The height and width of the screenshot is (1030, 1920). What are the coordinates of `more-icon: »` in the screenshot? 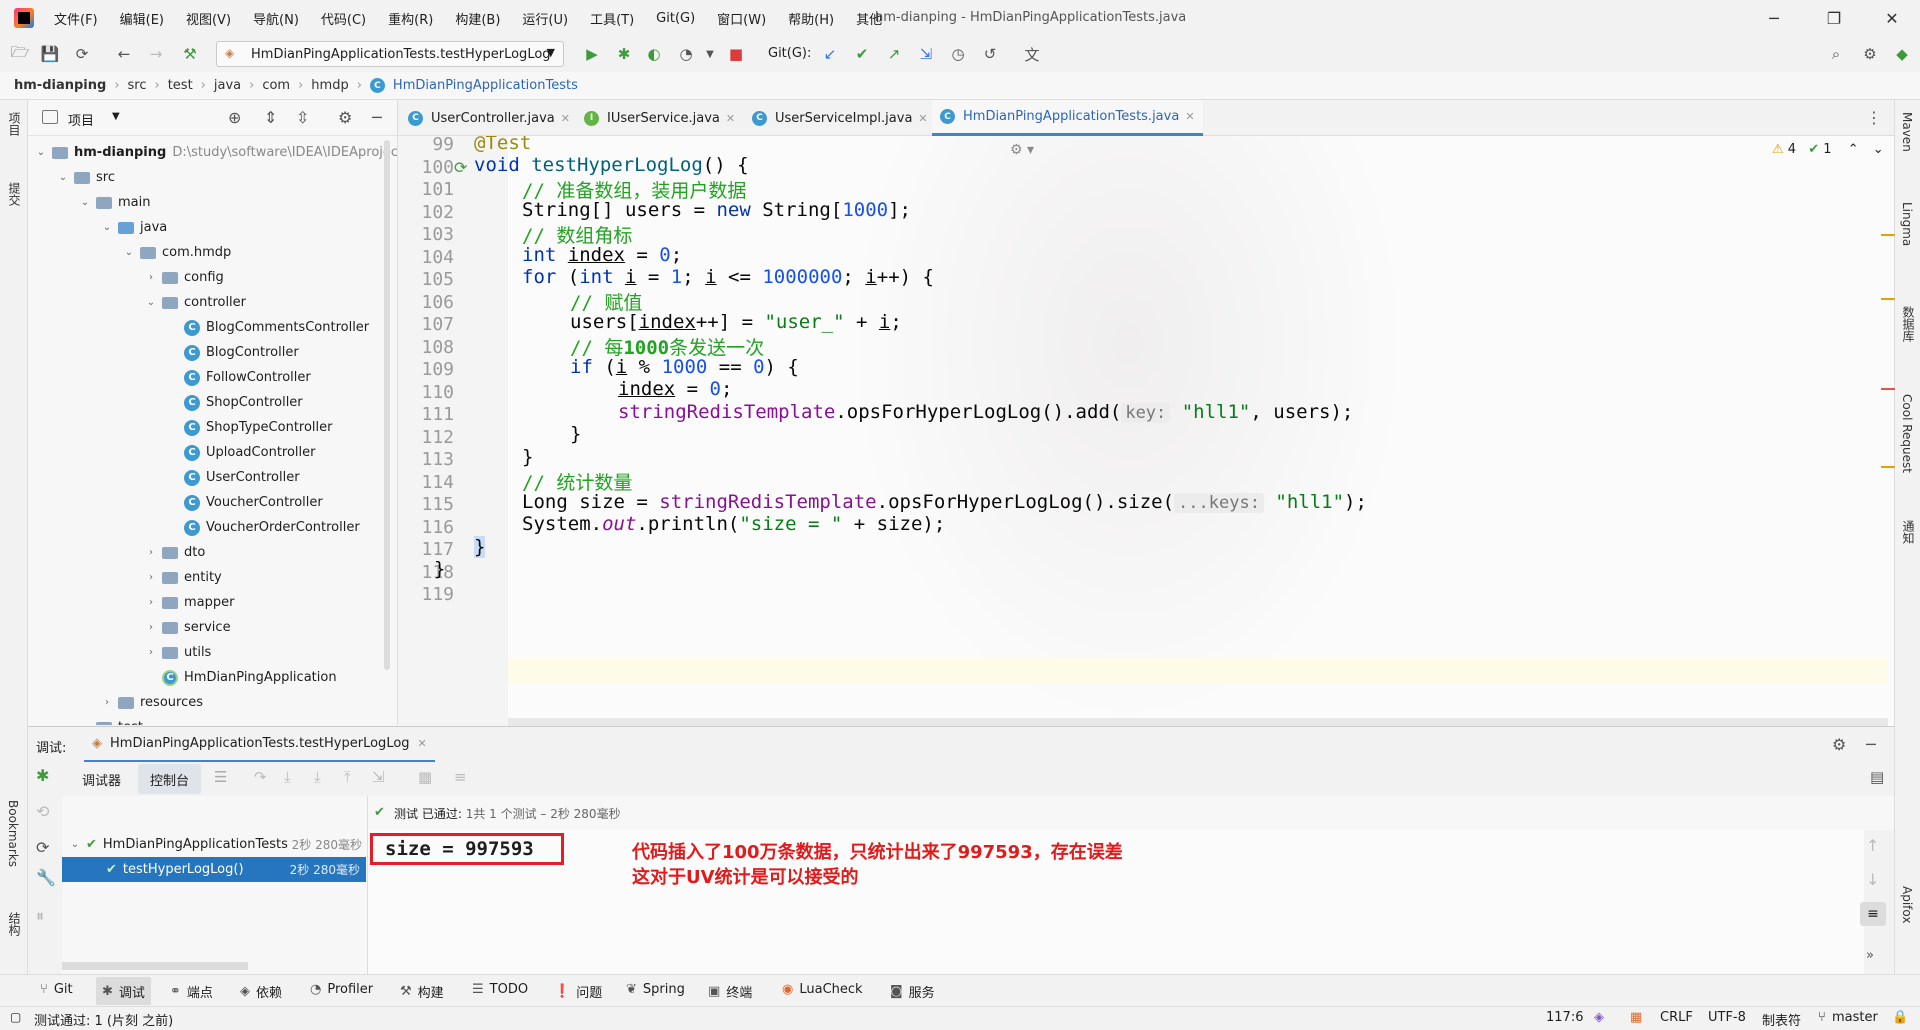 It's located at (1870, 955).